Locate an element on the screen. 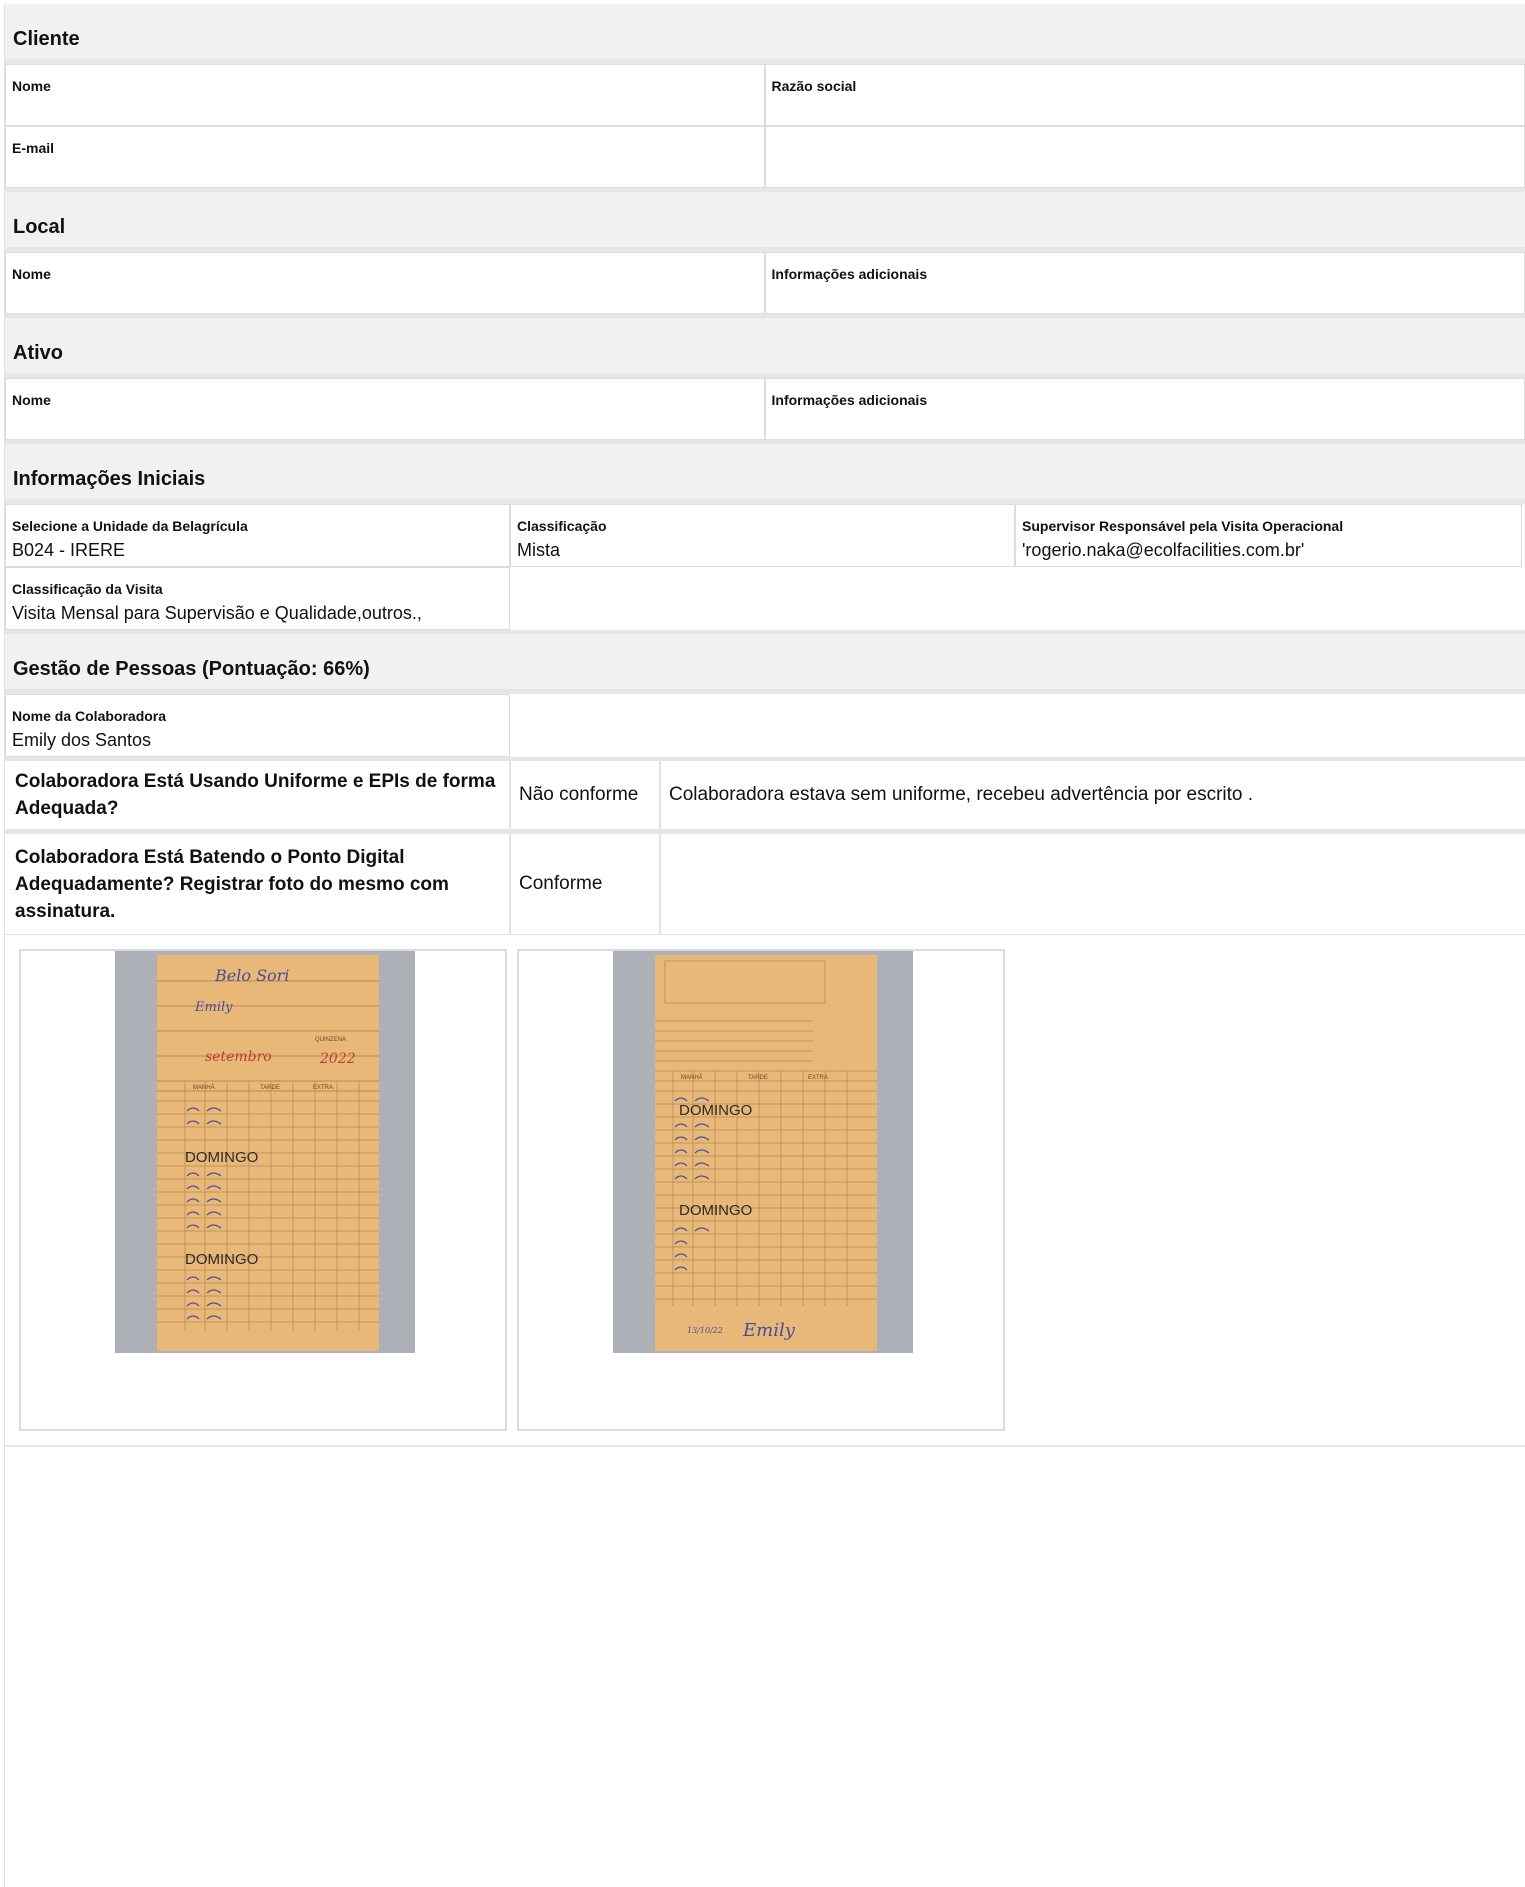 The width and height of the screenshot is (1525, 1887). section-title-text: Cliente is located at coordinates (46, 39).